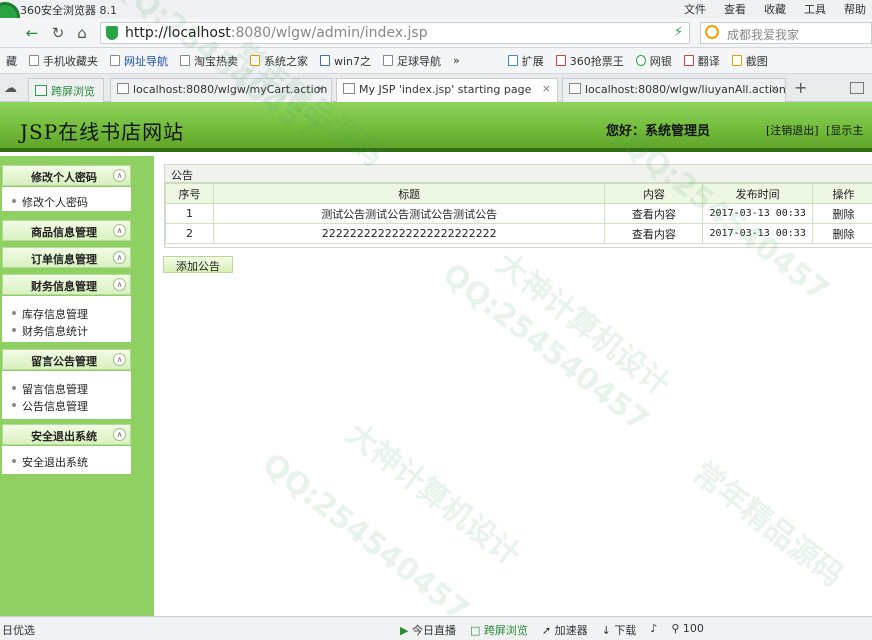  I want to click on phone-icon, so click(34, 60).